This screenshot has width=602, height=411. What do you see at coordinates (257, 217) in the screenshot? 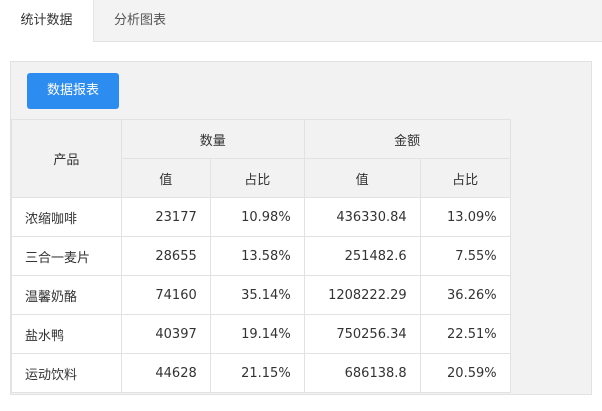
I see `cell-quantity-share: 10.98%` at bounding box center [257, 217].